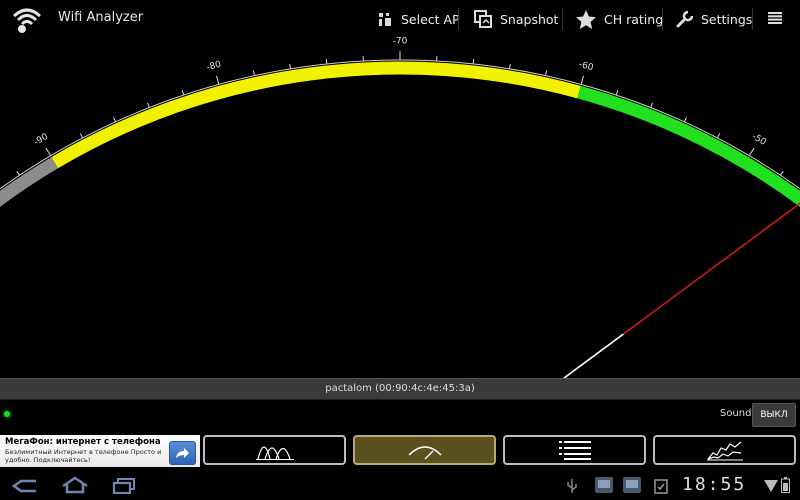 This screenshot has height=500, width=800. Describe the element at coordinates (430, 19) in the screenshot. I see `select-ap-label: Select AP` at that location.